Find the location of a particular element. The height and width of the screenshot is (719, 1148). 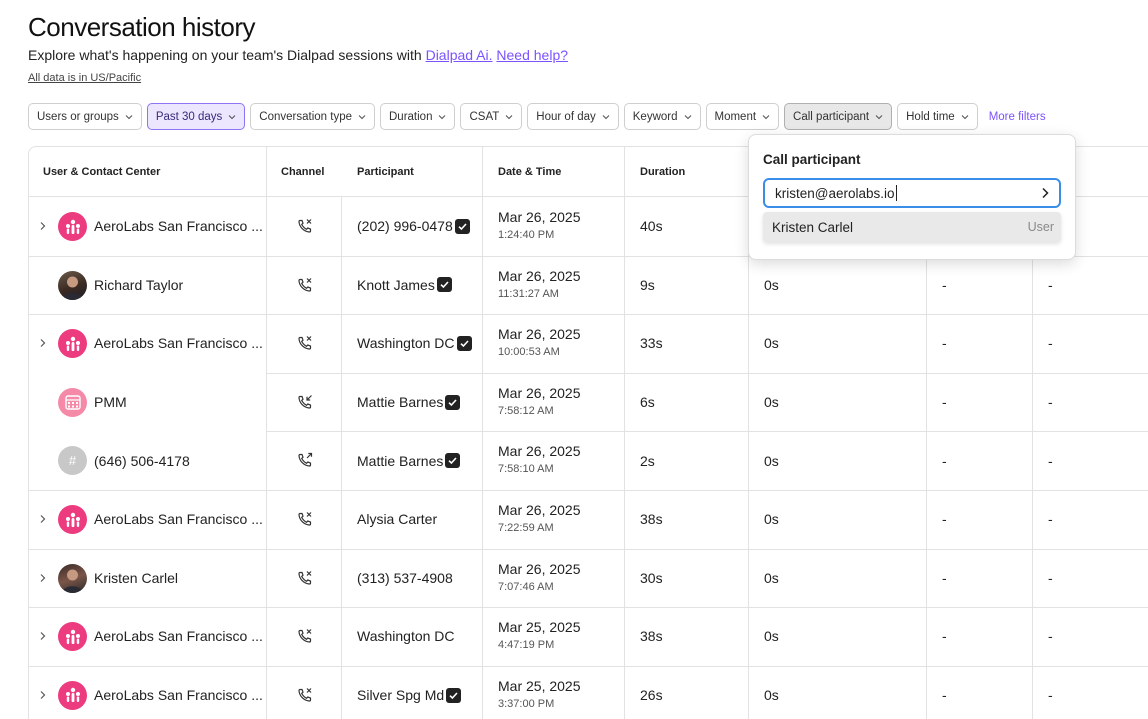

row-user-name: PMM is located at coordinates (110, 402).